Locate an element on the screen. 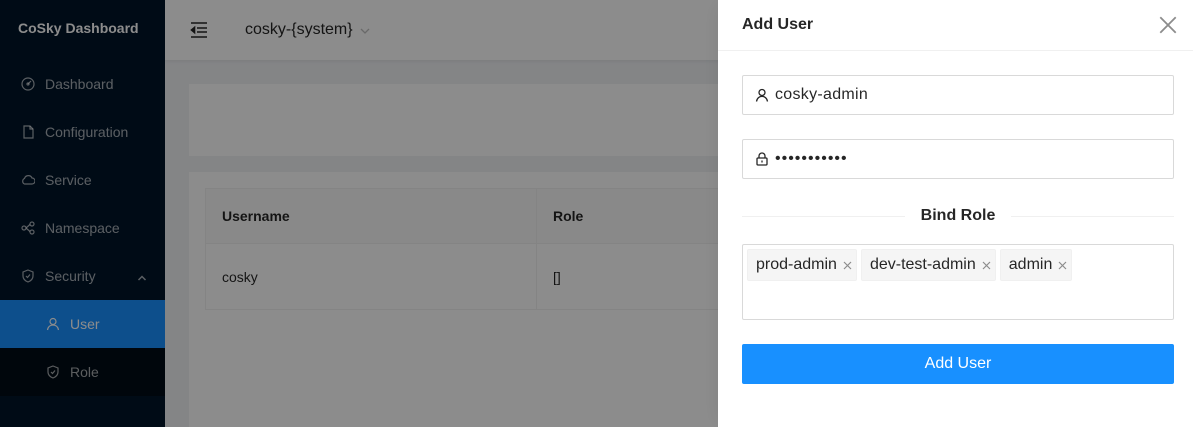 The height and width of the screenshot is (427, 1193). role-tag: prod-admin is located at coordinates (802, 265).